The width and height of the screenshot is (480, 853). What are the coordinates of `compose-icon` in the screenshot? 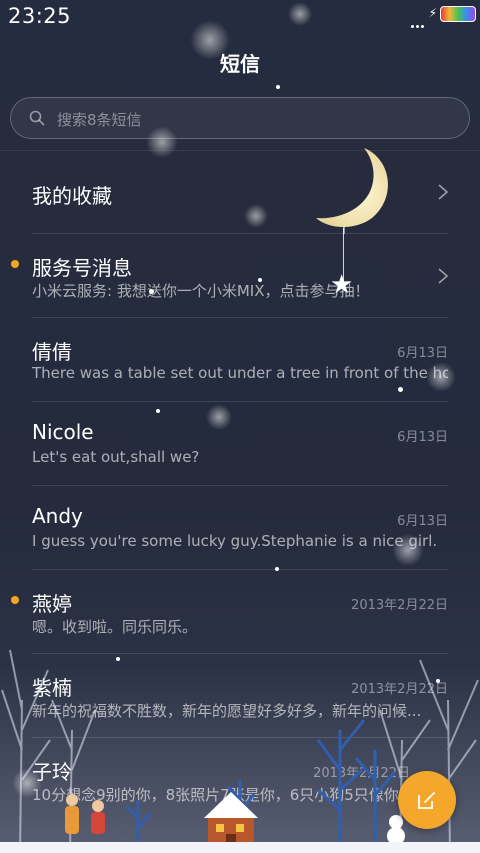 It's located at (426, 800).